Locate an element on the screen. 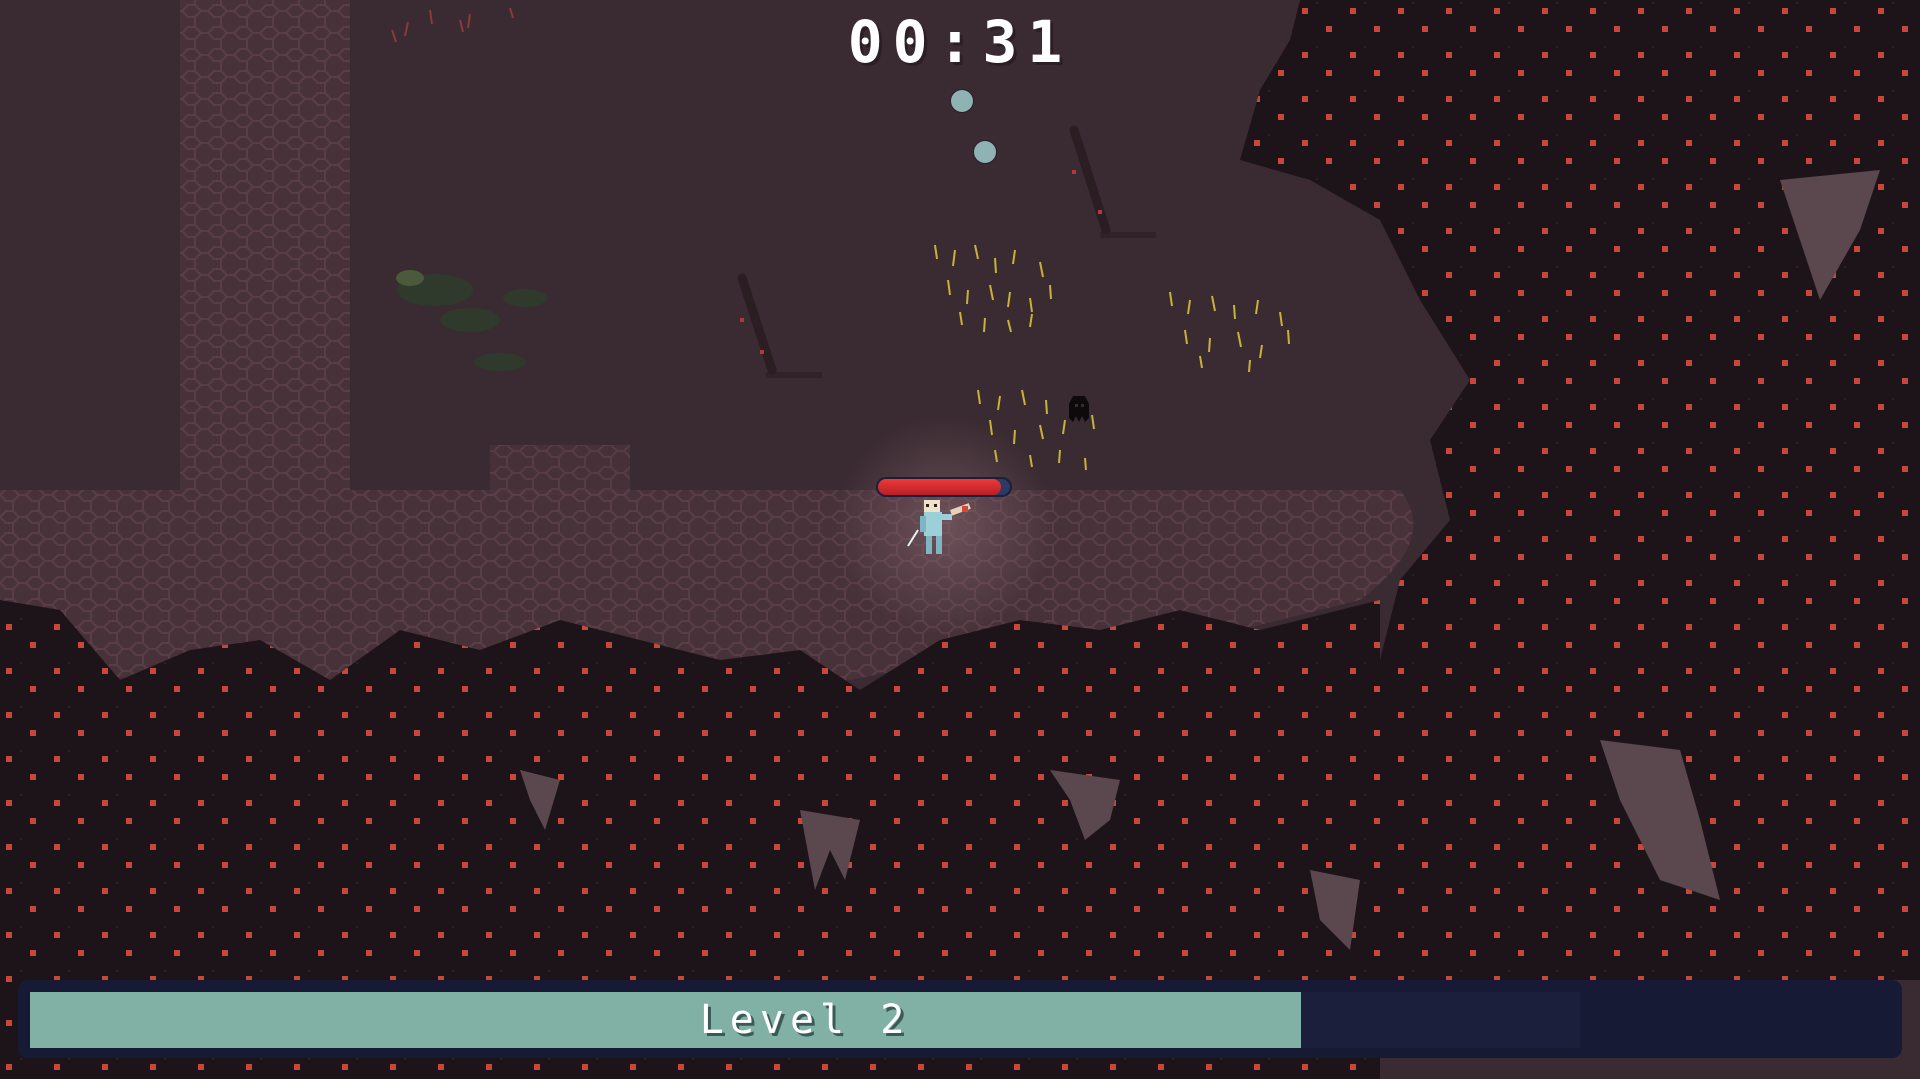 The width and height of the screenshot is (1920, 1079). experience-panel: Level 2 is located at coordinates (960, 1019).